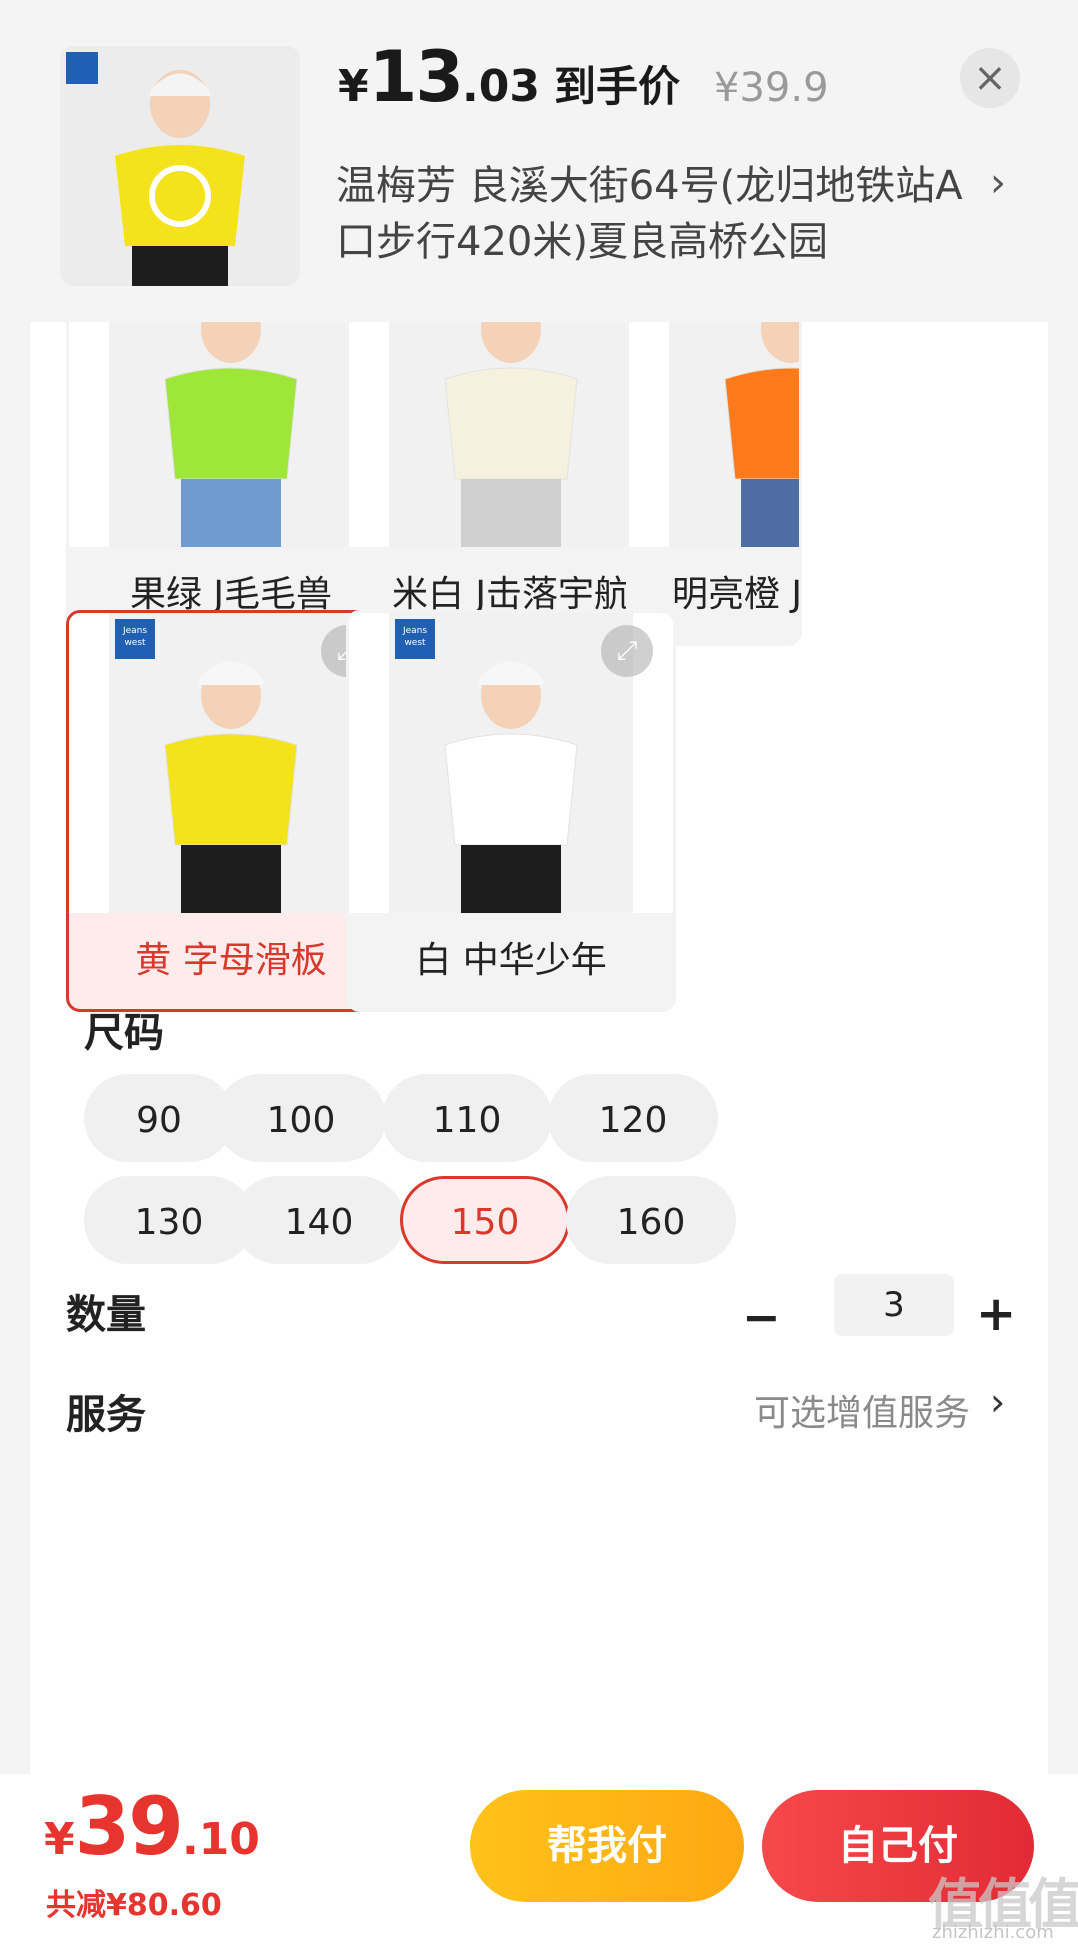 This screenshot has height=1951, width=1078. What do you see at coordinates (319, 1220) in the screenshot?
I see `size-option: 140` at bounding box center [319, 1220].